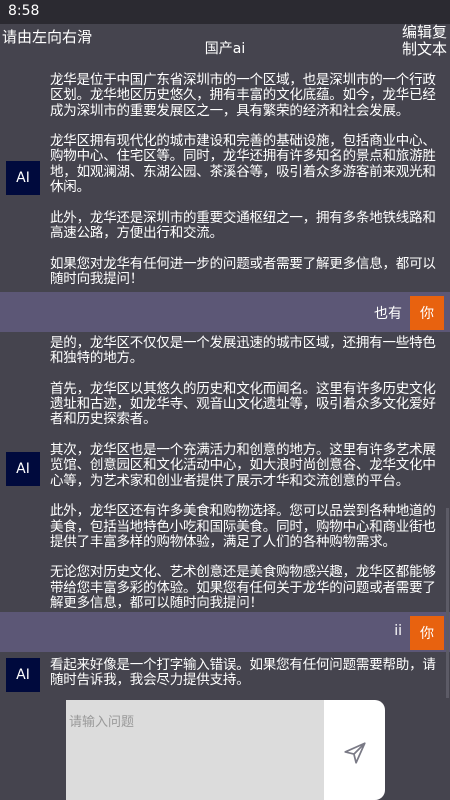 Image resolution: width=450 pixels, height=800 pixels. What do you see at coordinates (425, 41) in the screenshot?
I see `edit-copy-button: 编辑复制文本` at bounding box center [425, 41].